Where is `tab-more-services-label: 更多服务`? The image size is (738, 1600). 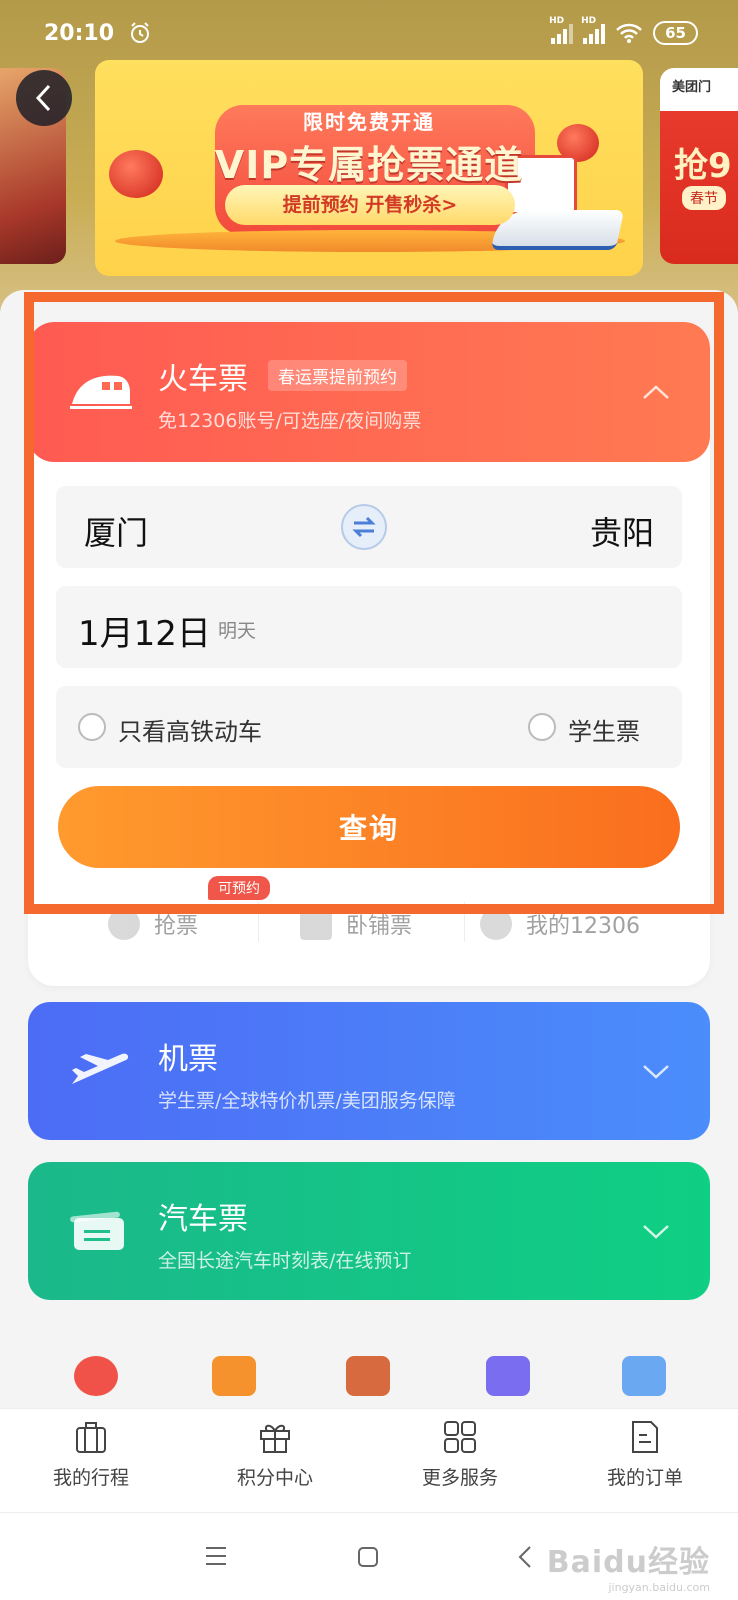
tab-more-services-label: 更多服务 is located at coordinates (459, 1478).